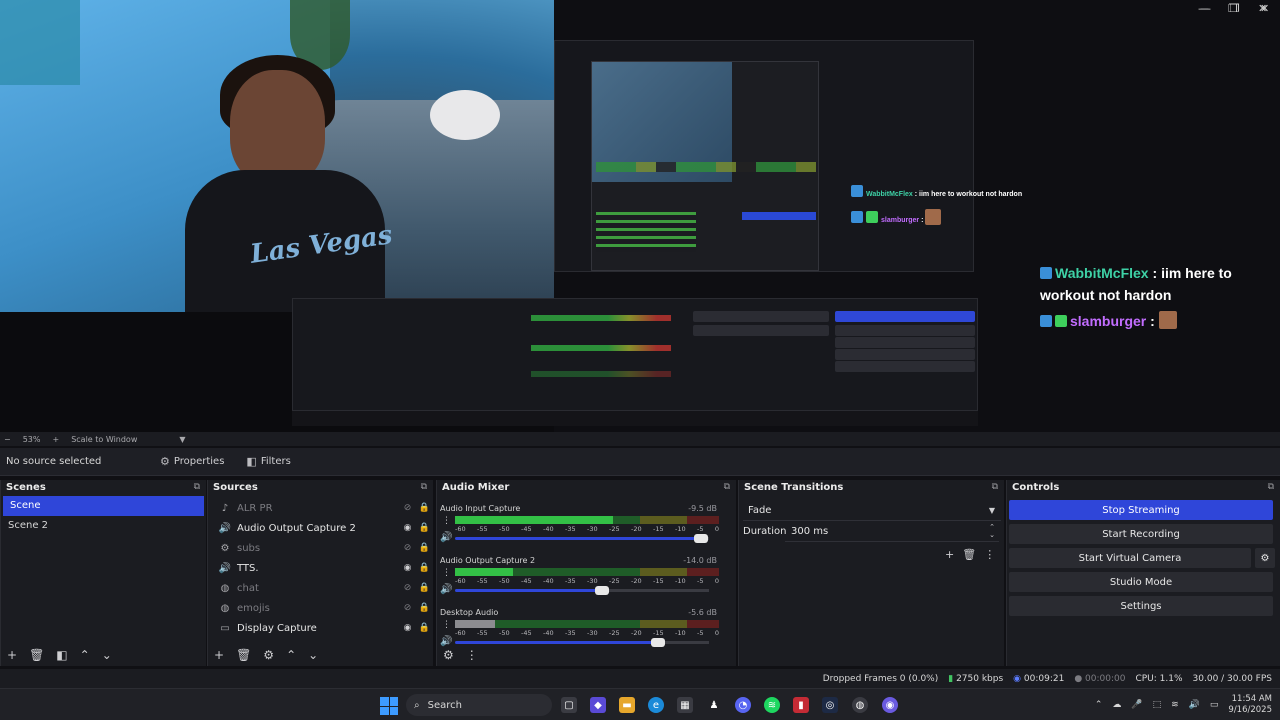  I want to click on chevron-down-icon: ▼, so click(182, 439).